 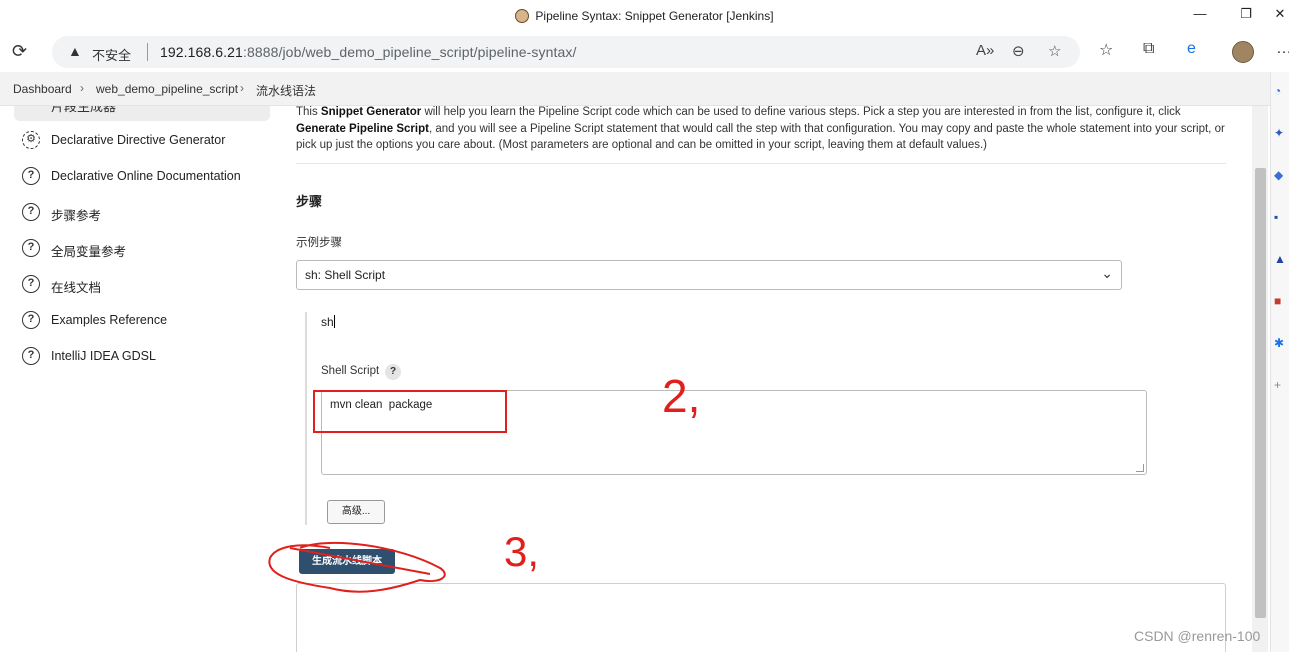 I want to click on annotation-mark-2: 2,, so click(x=681, y=396).